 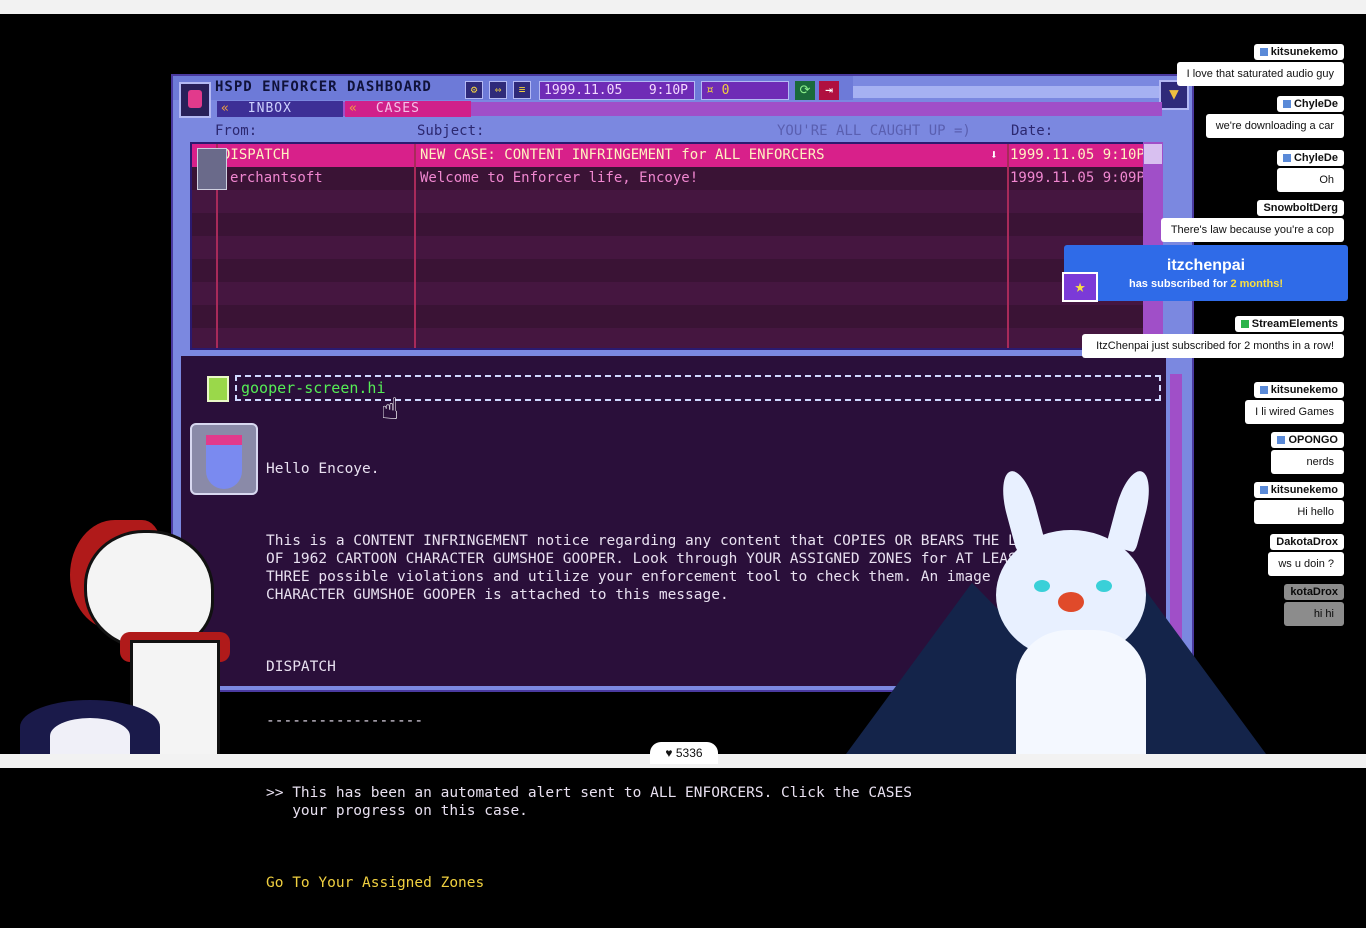 I want to click on chat-message: kitsunekemo I li wired Games, so click(x=1294, y=401).